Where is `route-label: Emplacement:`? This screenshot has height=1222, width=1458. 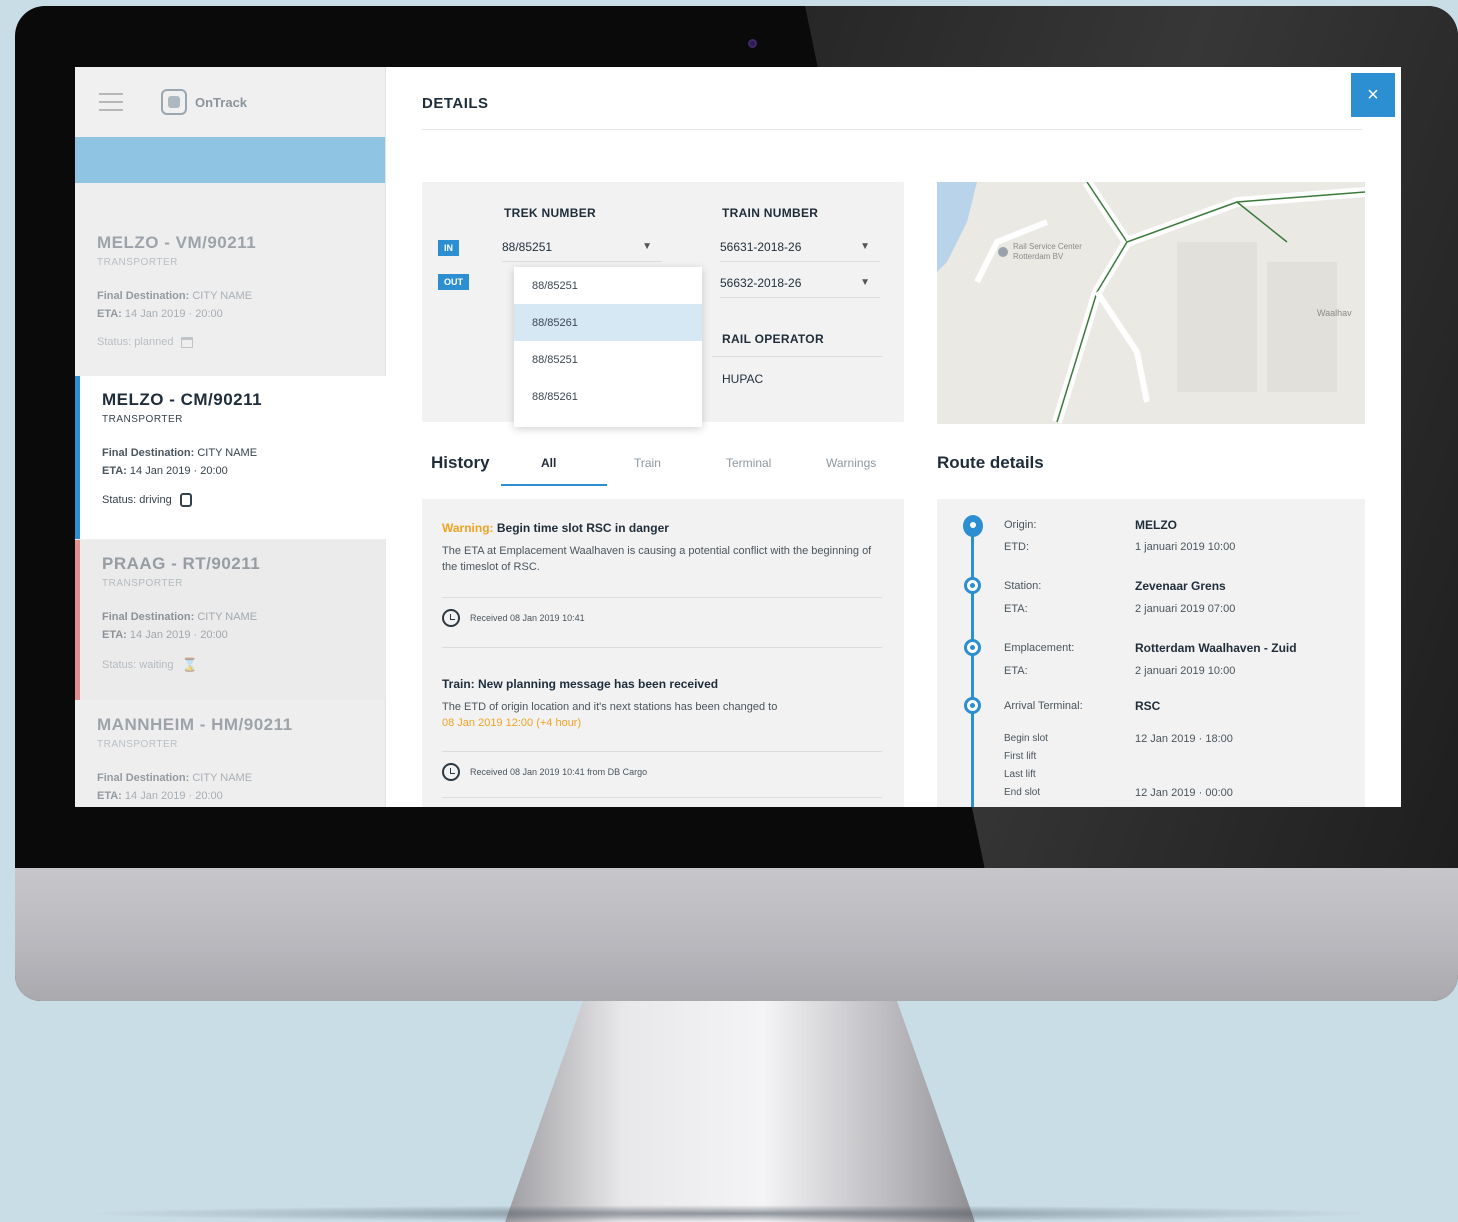 route-label: Emplacement: is located at coordinates (1039, 648).